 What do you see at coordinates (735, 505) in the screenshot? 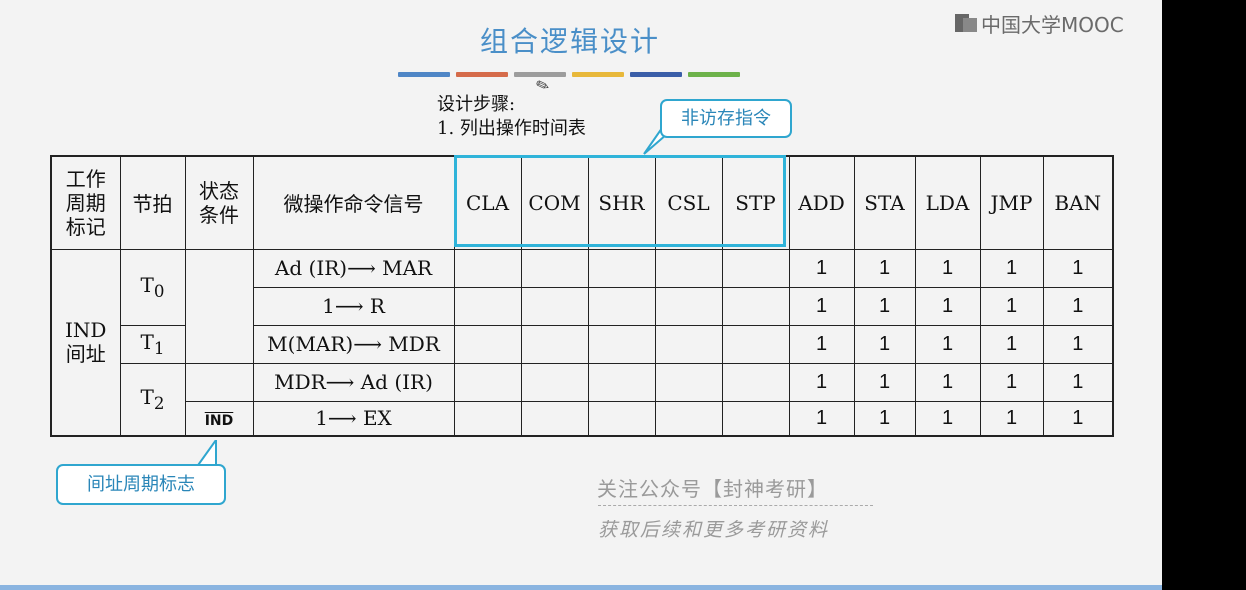
I see `watermark-divider` at bounding box center [735, 505].